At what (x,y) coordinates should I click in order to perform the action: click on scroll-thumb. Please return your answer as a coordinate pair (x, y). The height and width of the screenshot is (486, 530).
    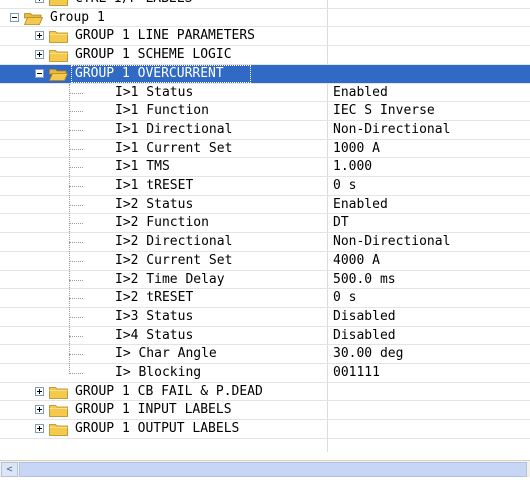
    Looking at the image, I should click on (273, 469).